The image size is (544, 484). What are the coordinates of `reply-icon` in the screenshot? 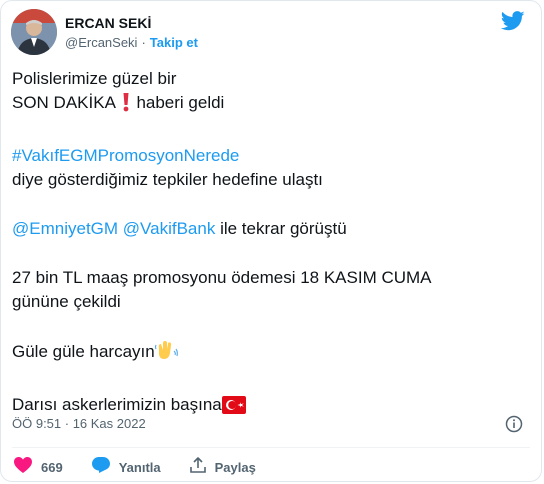 It's located at (101, 467).